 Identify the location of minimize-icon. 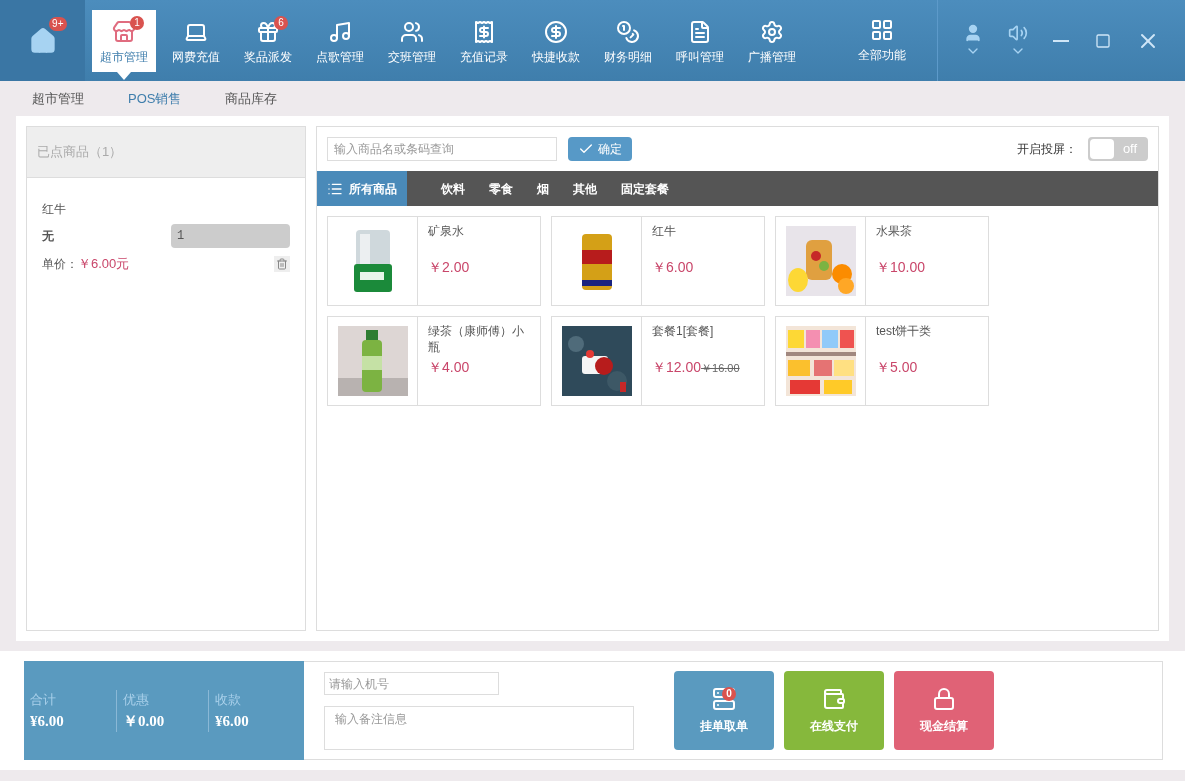
(1061, 40).